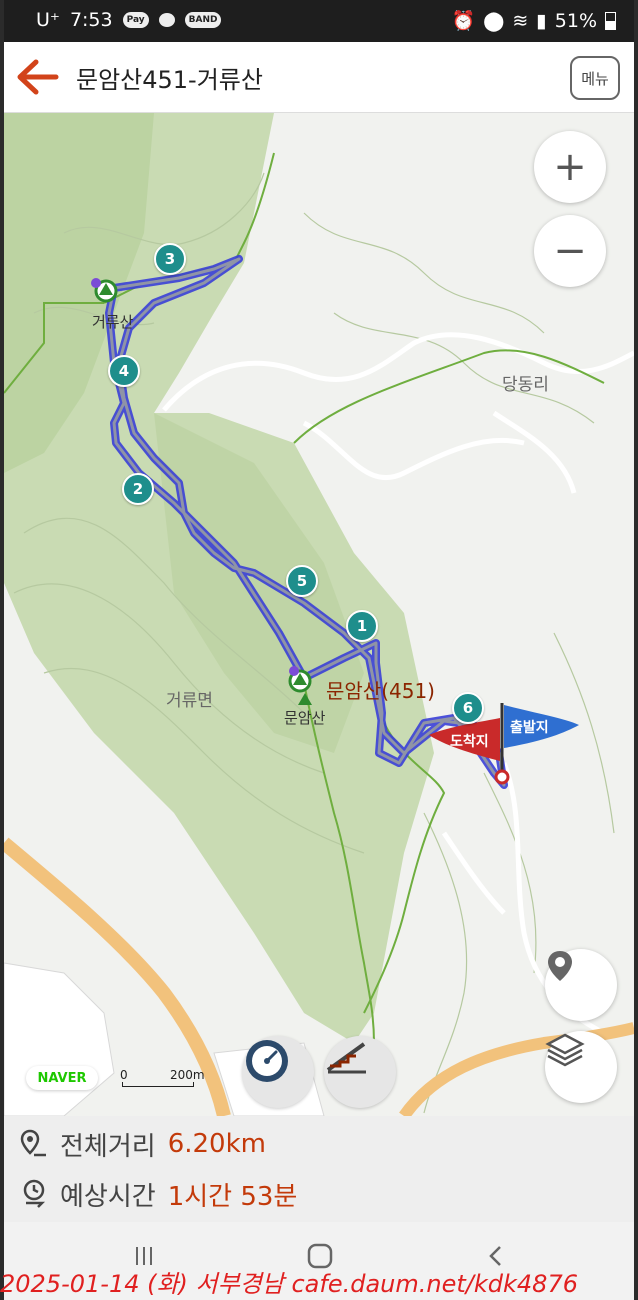 The image size is (638, 1300). What do you see at coordinates (124, 371) in the screenshot?
I see `waypoint-marker: 4` at bounding box center [124, 371].